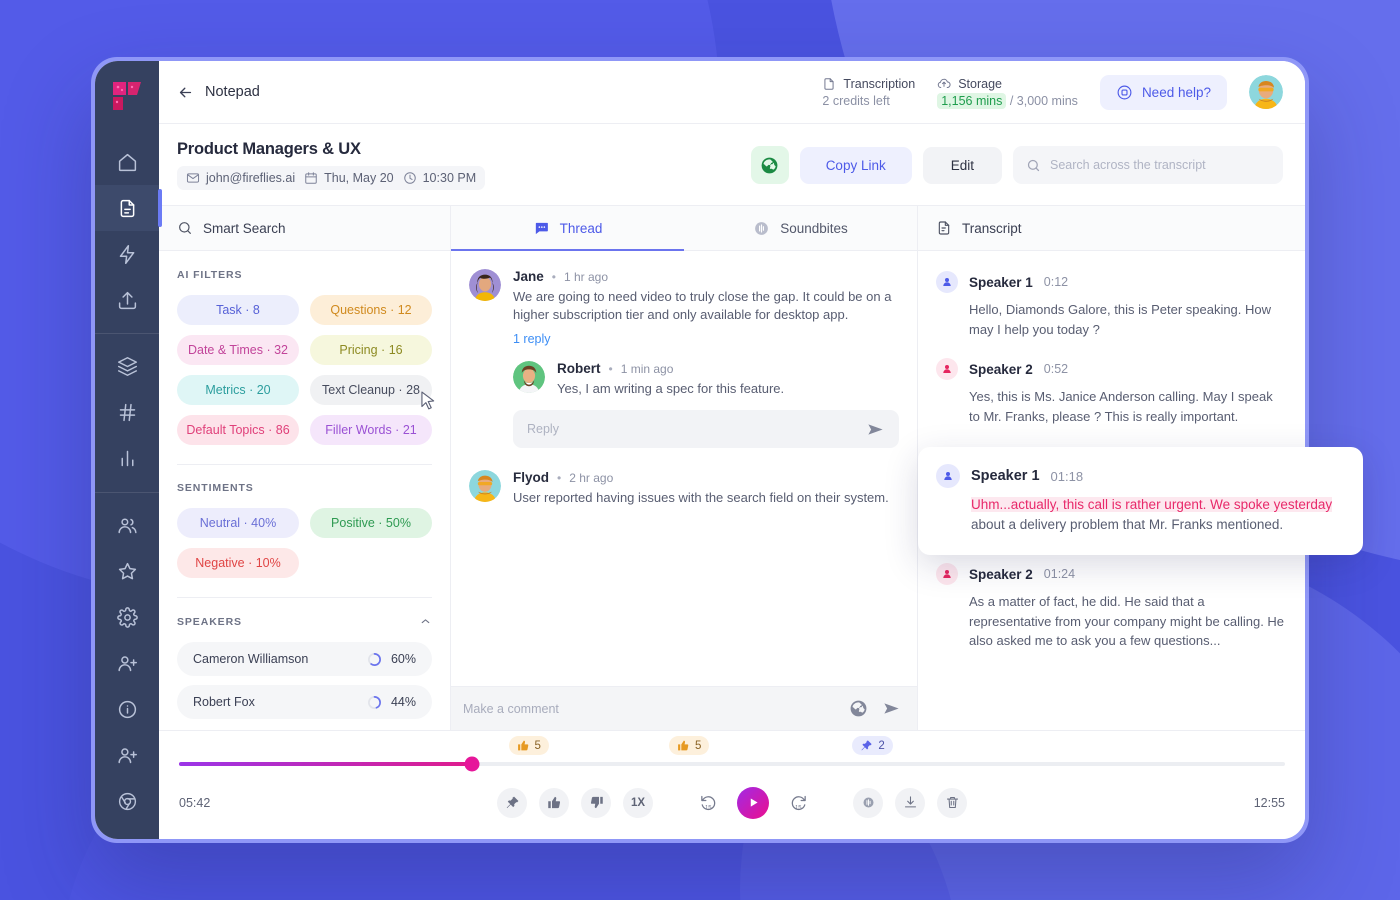 This screenshot has height=900, width=1400. Describe the element at coordinates (868, 92) in the screenshot. I see `transcription-credits: Transcription 2 credits left` at that location.